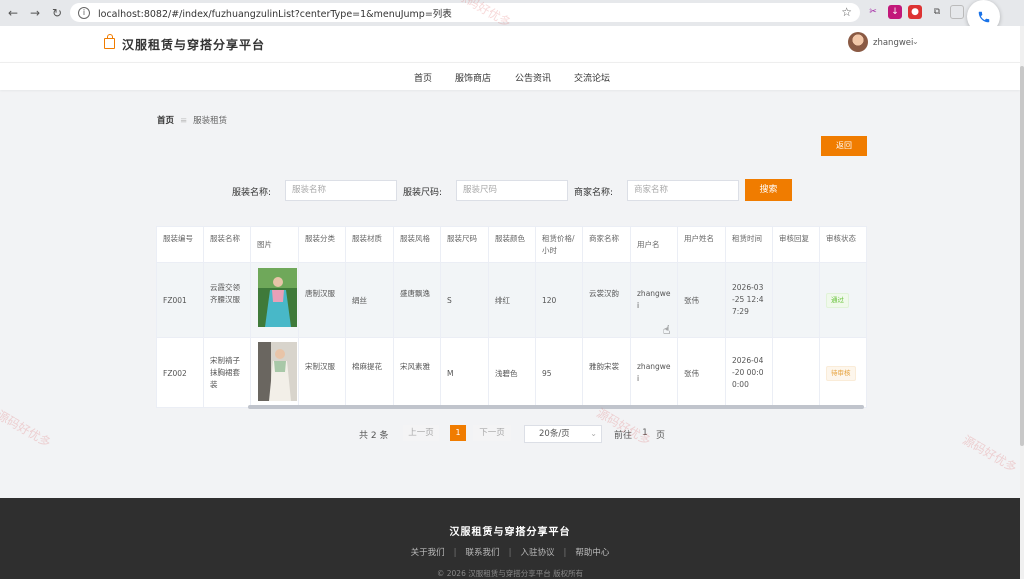 The height and width of the screenshot is (579, 1024). What do you see at coordinates (559, 300) in the screenshot?
I see `cell-price: 120` at bounding box center [559, 300].